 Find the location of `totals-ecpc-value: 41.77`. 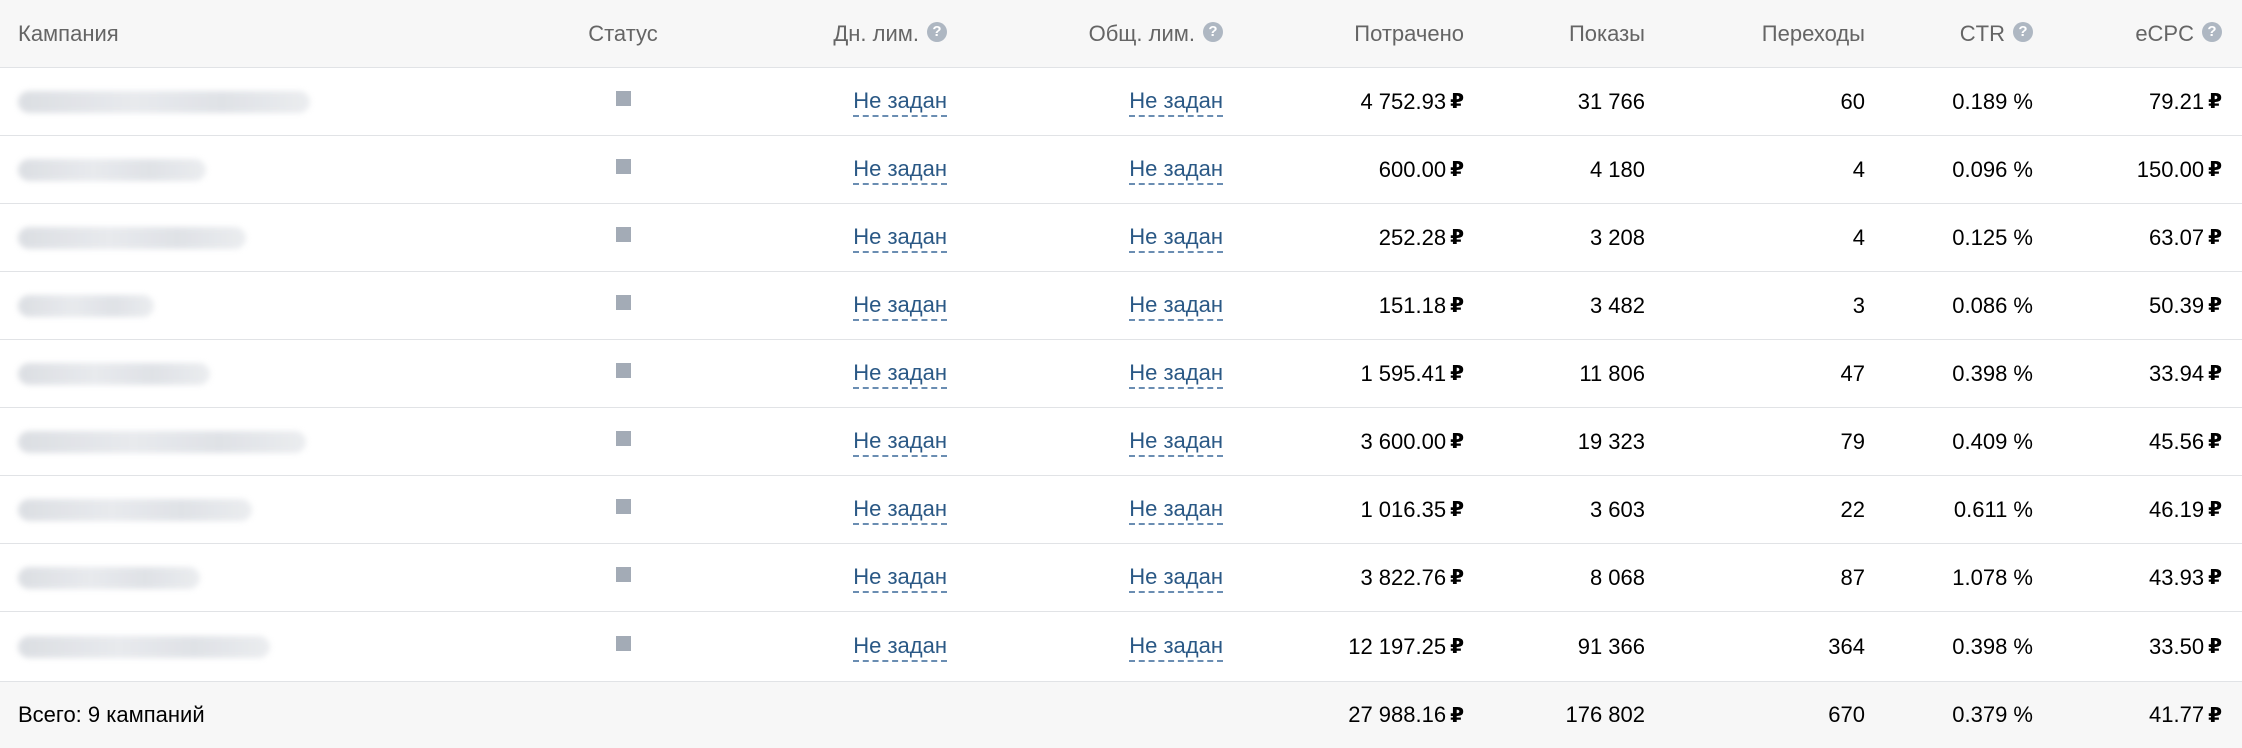

totals-ecpc-value: 41.77 is located at coordinates (2177, 714).